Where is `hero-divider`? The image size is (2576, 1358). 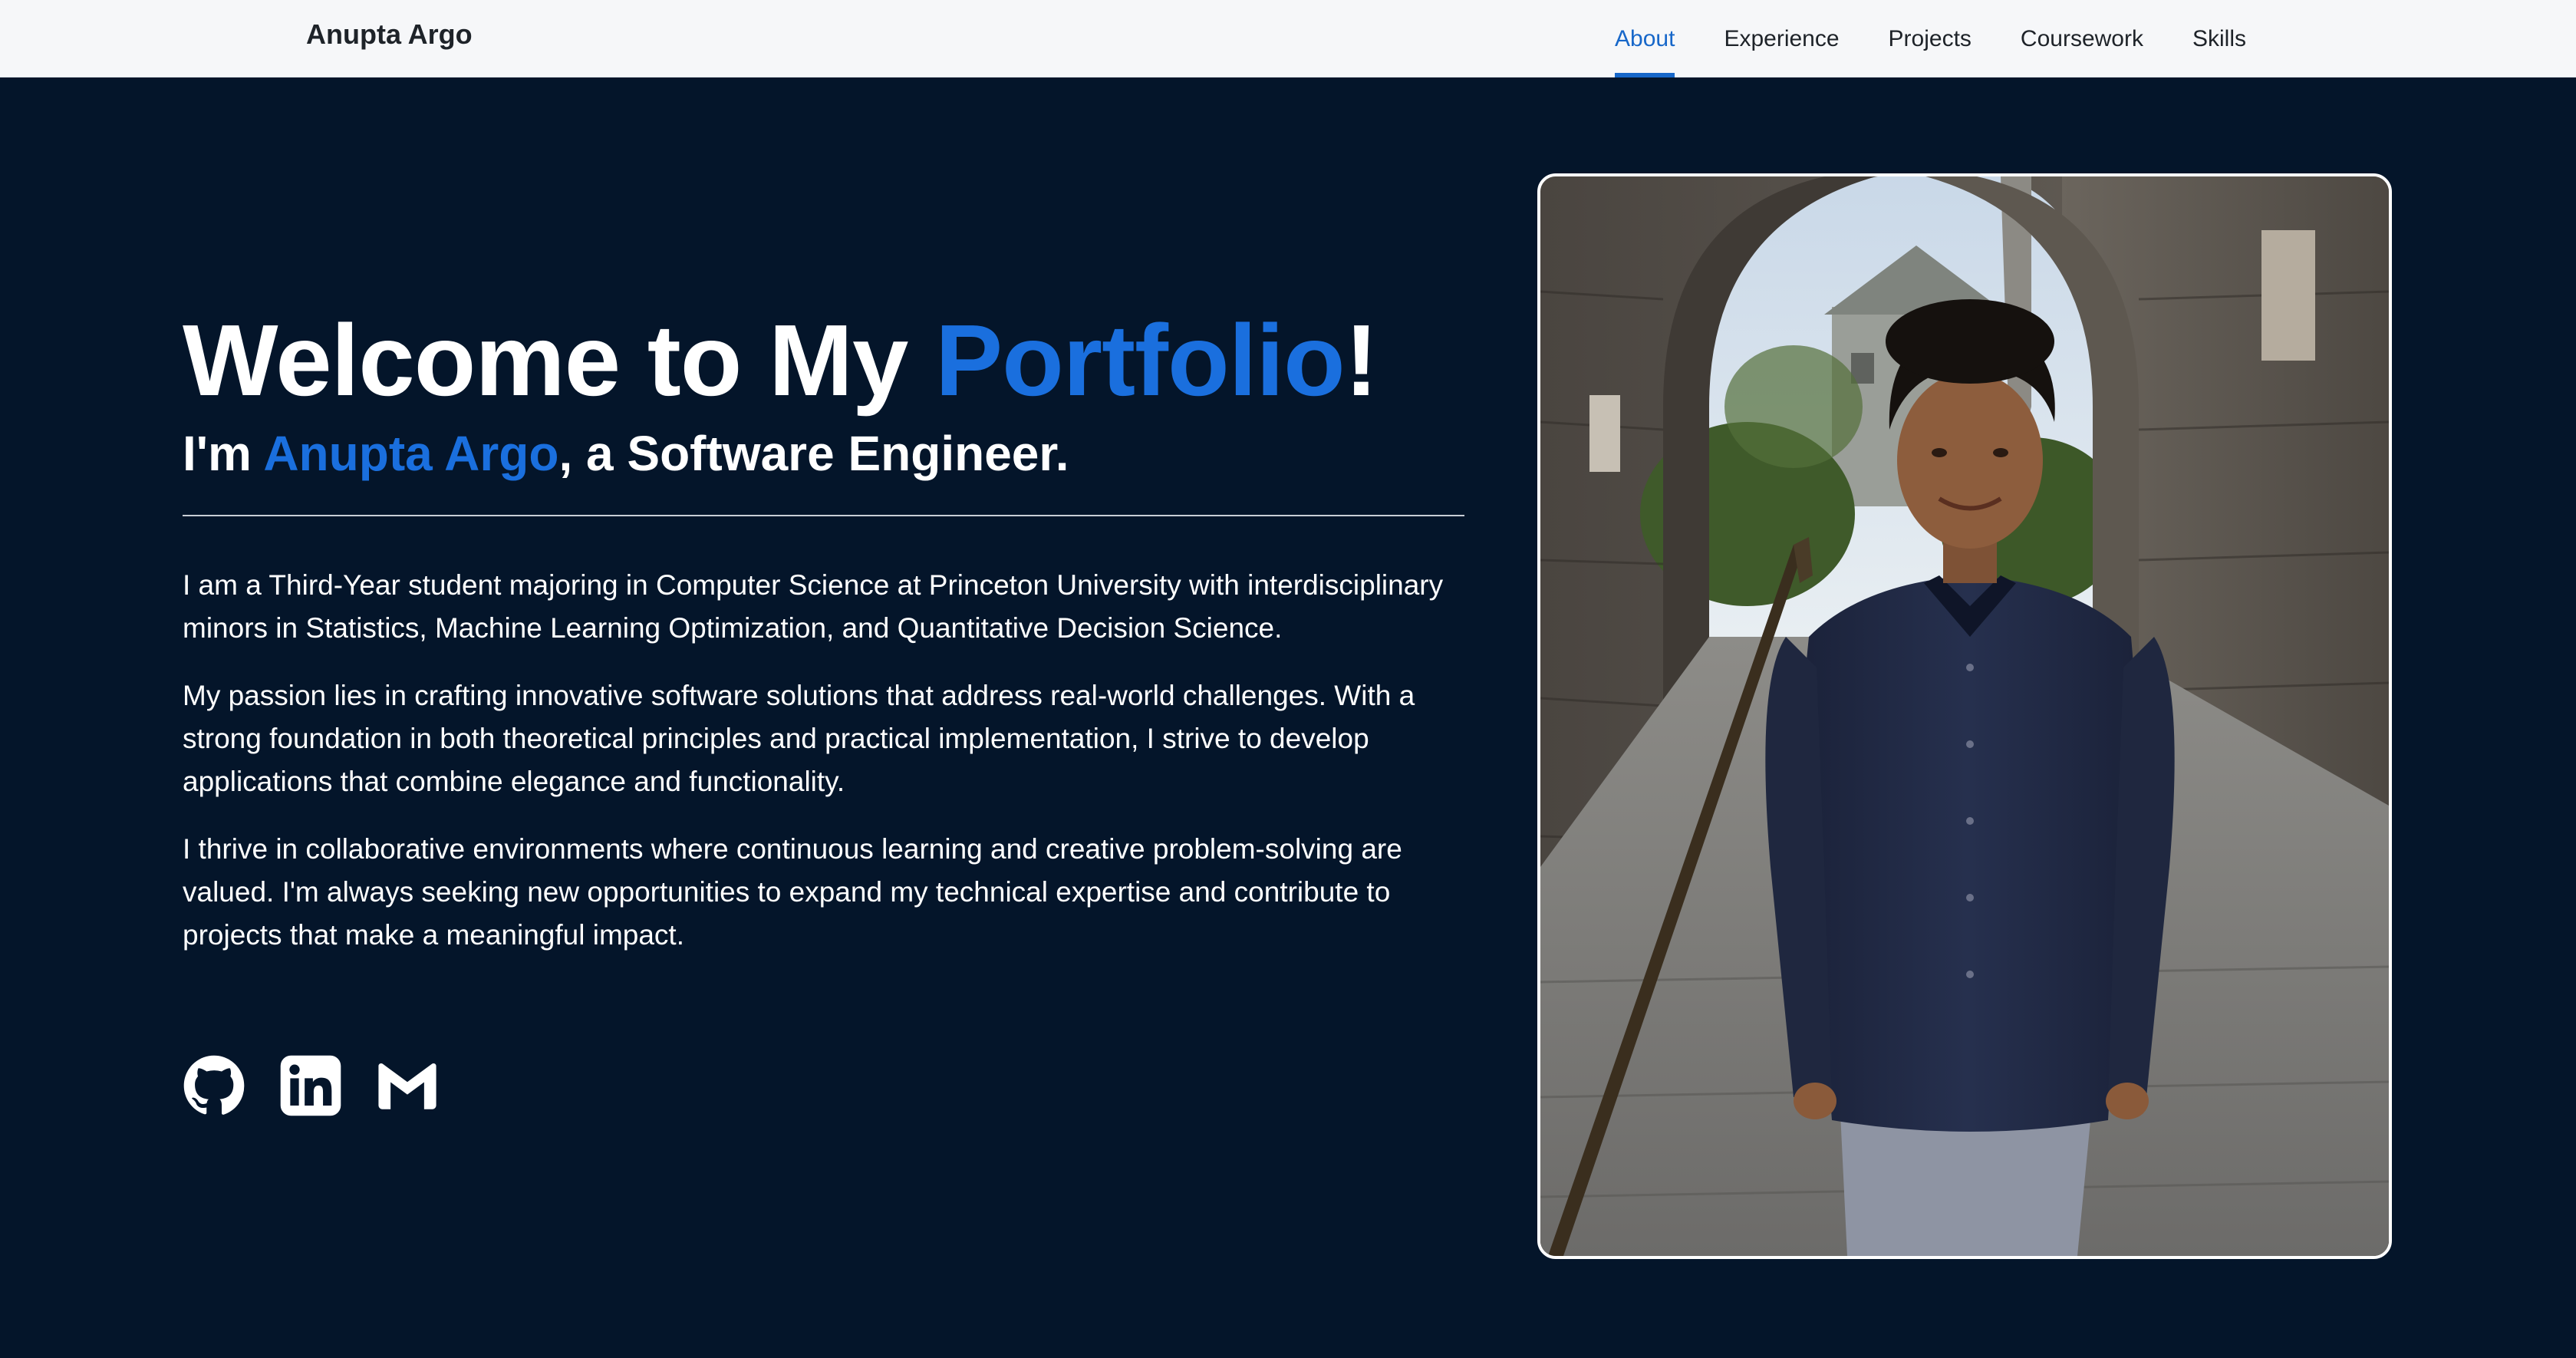
hero-divider is located at coordinates (823, 515).